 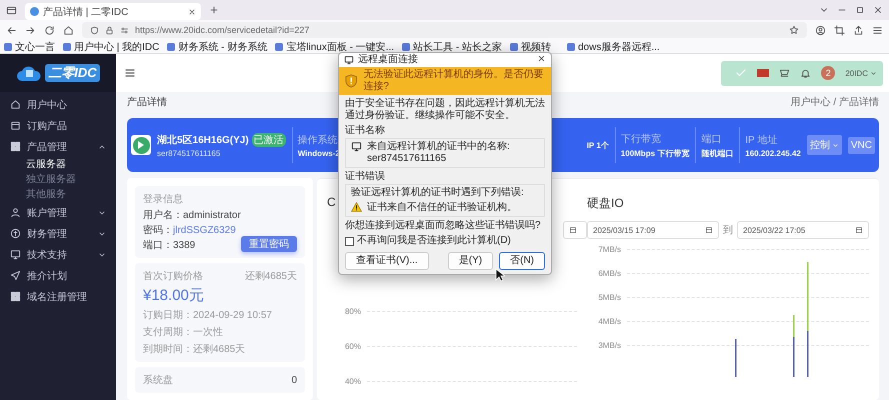 What do you see at coordinates (217, 47) in the screenshot?
I see `bookmark: 财务系统 - 财务系统` at bounding box center [217, 47].